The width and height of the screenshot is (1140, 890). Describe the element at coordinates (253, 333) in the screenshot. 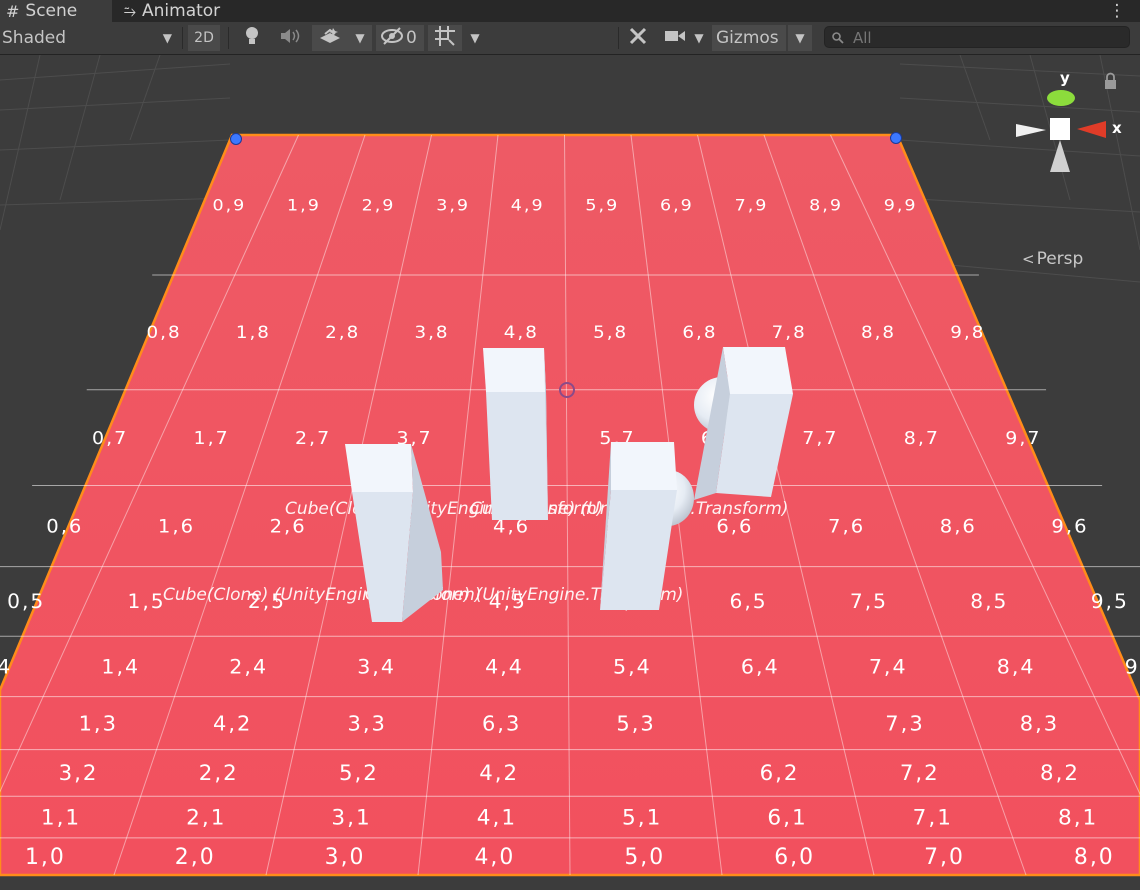

I see `cell-label: 1,8` at that location.